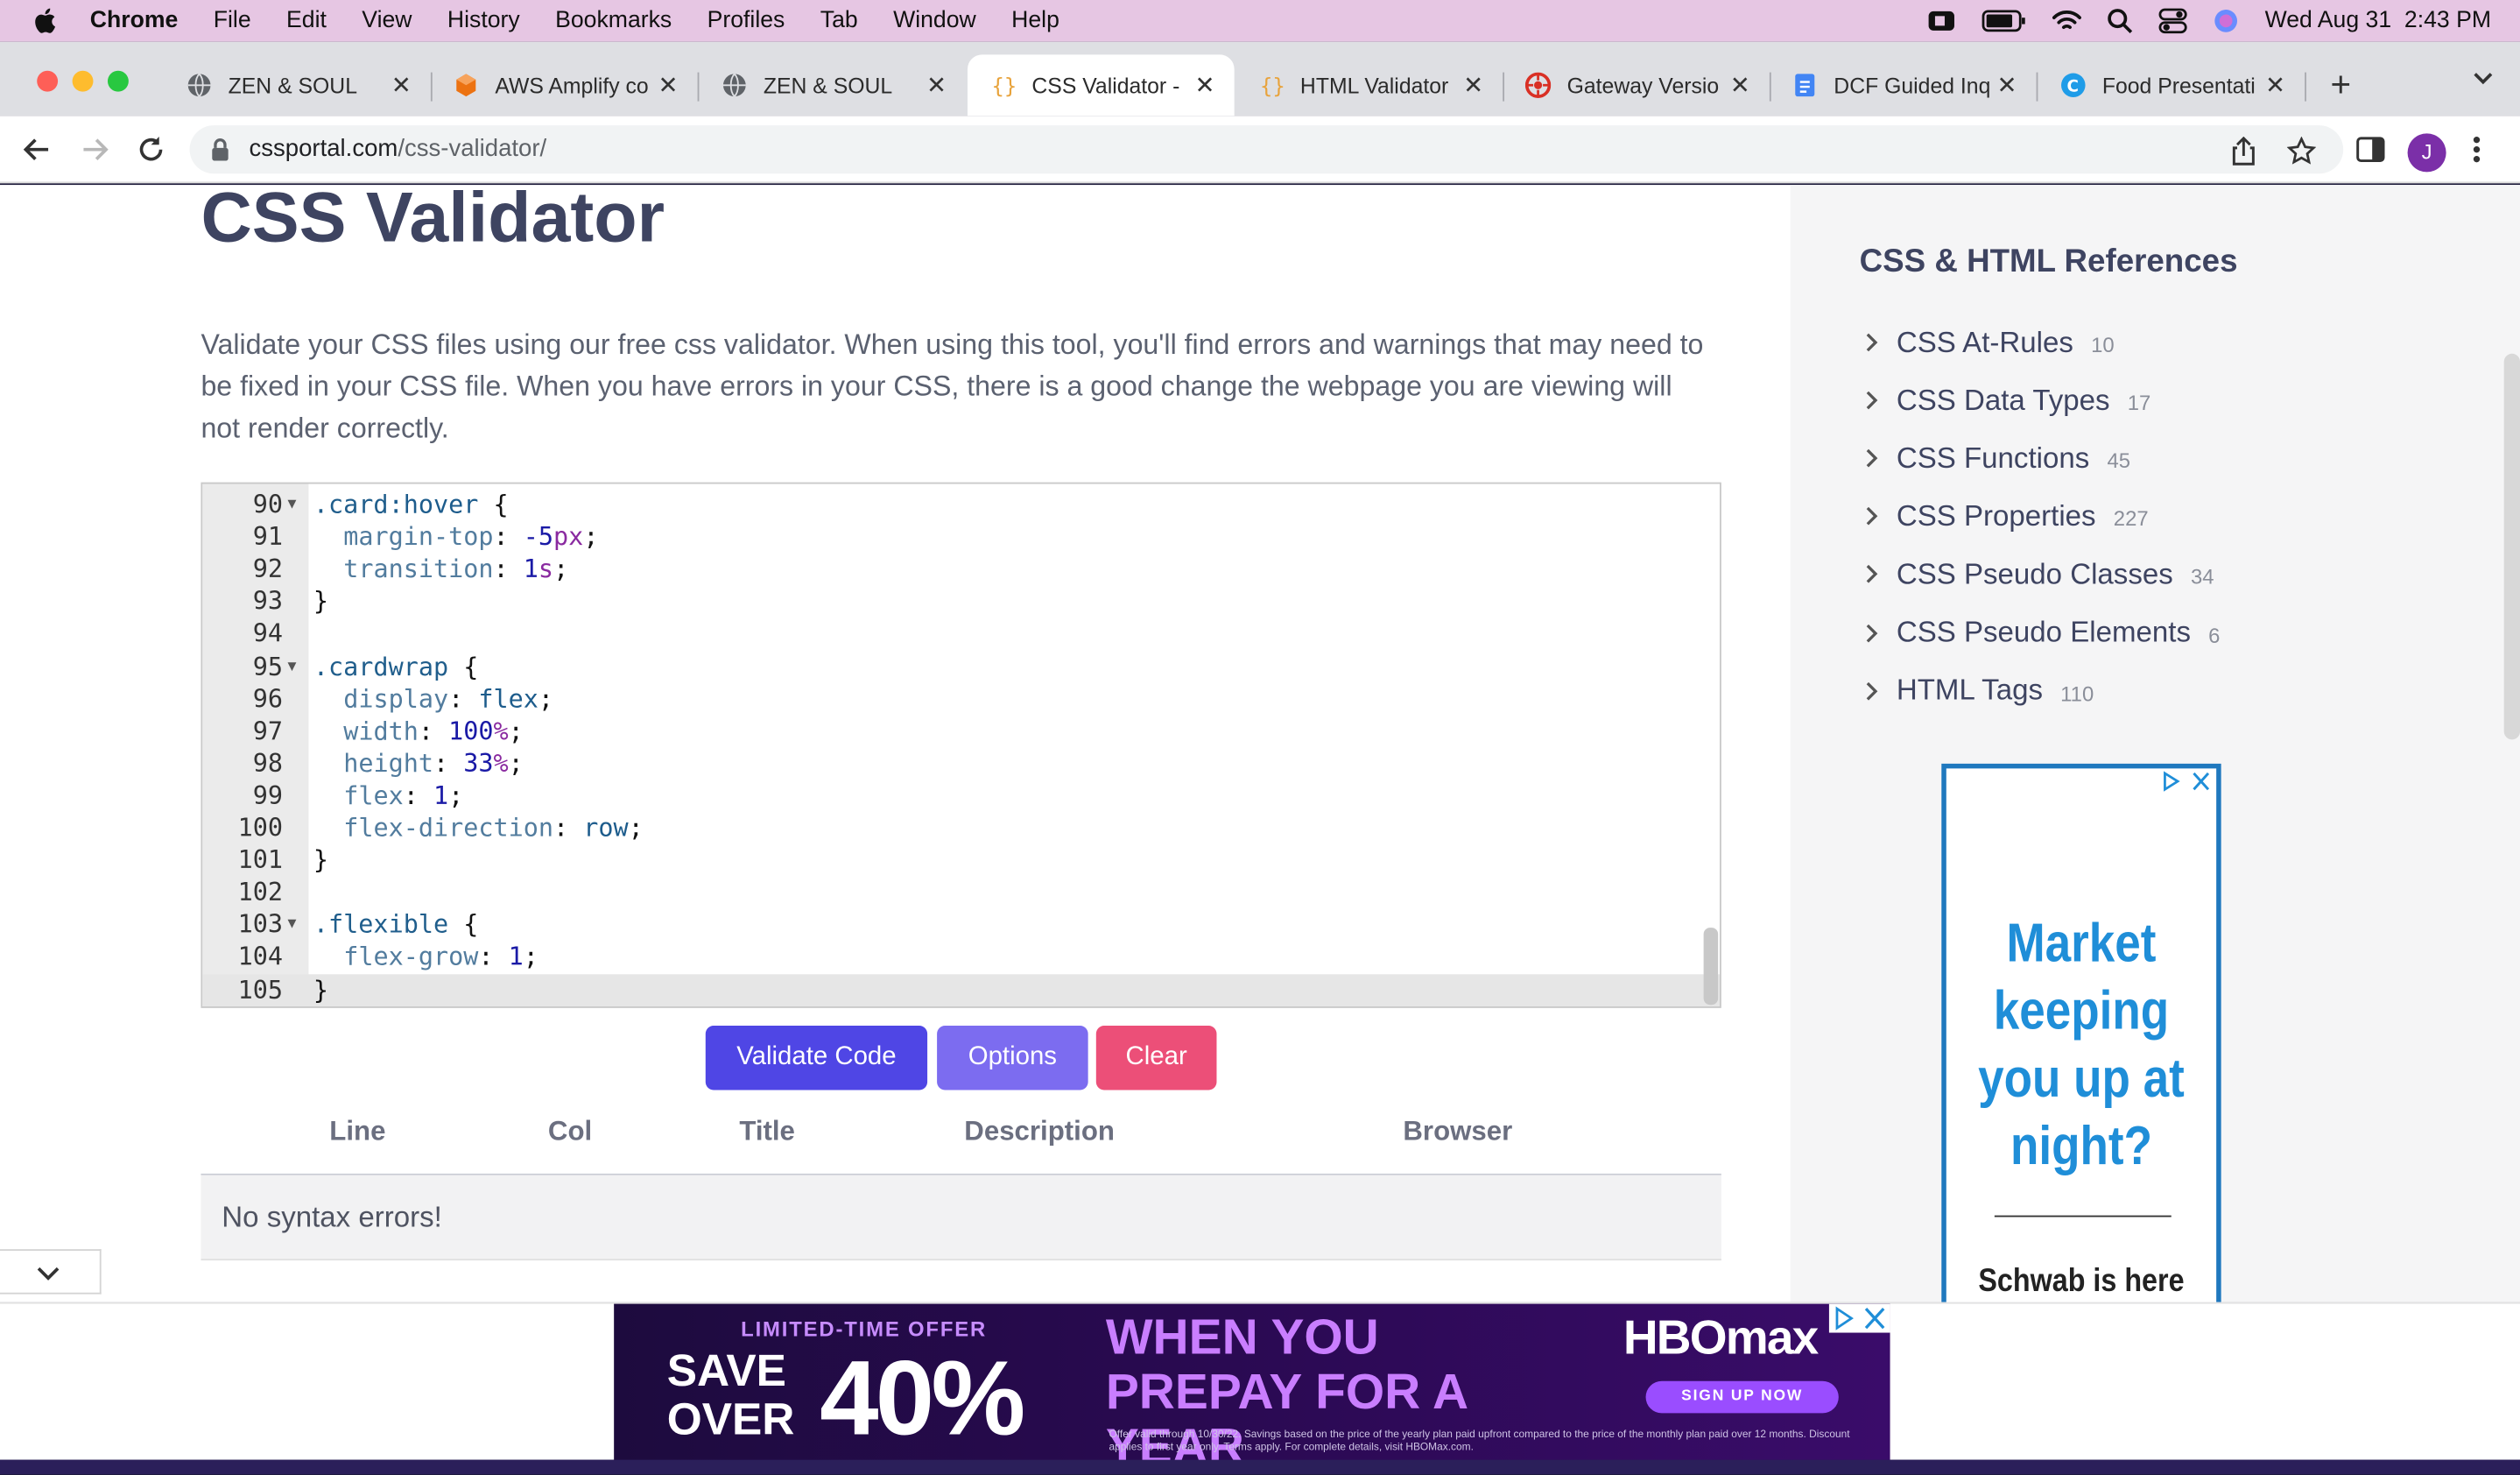 Image resolution: width=2520 pixels, height=1475 pixels. Describe the element at coordinates (565, 85) in the screenshot. I see `tab-aws-amplify: AWS Amplify co ✕` at that location.